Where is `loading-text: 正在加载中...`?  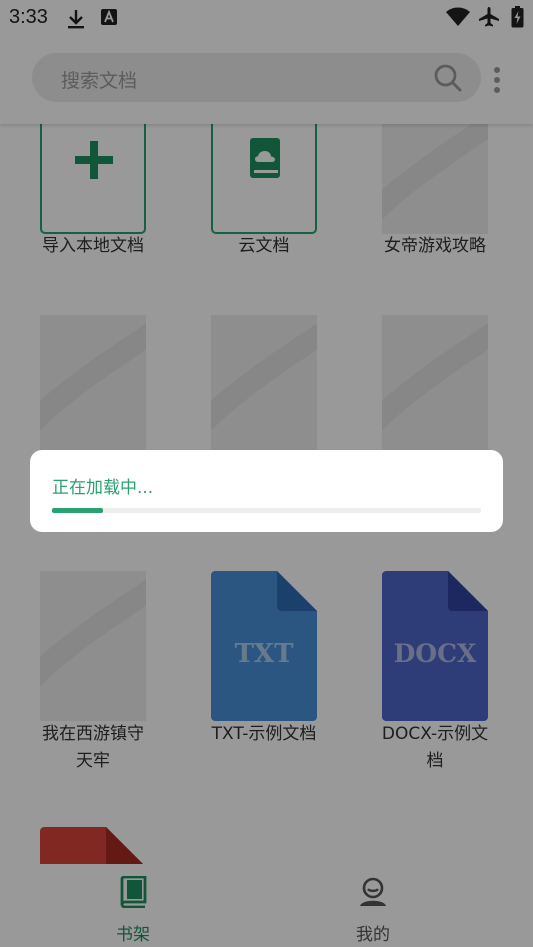
loading-text: 正在加载中... is located at coordinates (103, 488).